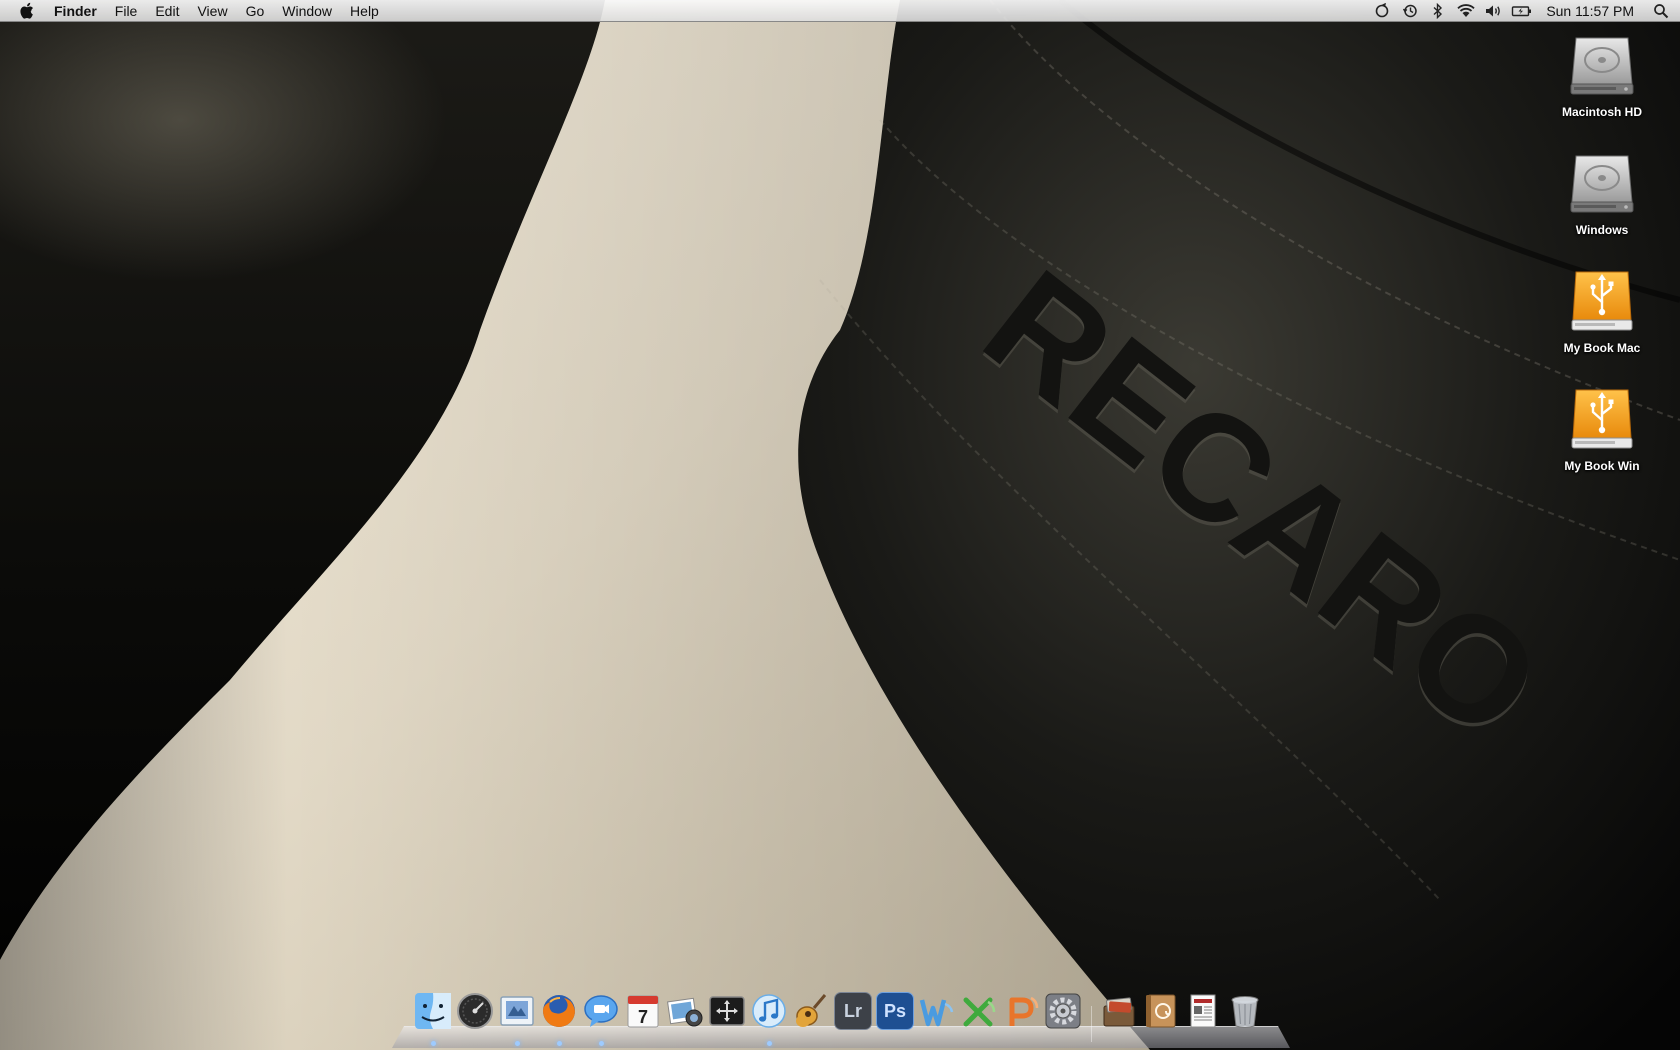  What do you see at coordinates (601, 1011) in the screenshot?
I see `ichat-icon` at bounding box center [601, 1011].